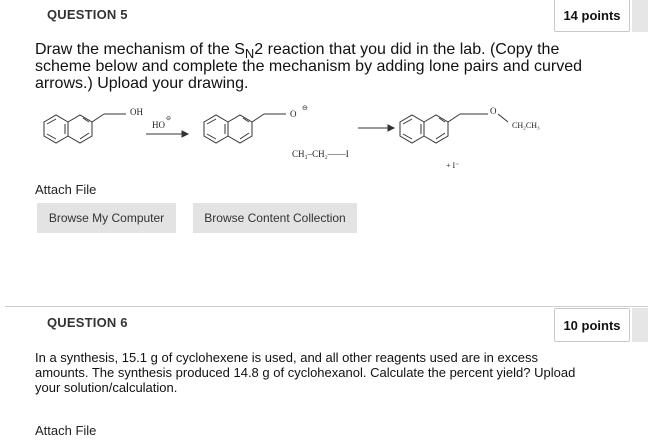  Describe the element at coordinates (326, 306) in the screenshot. I see `question-divider` at that location.